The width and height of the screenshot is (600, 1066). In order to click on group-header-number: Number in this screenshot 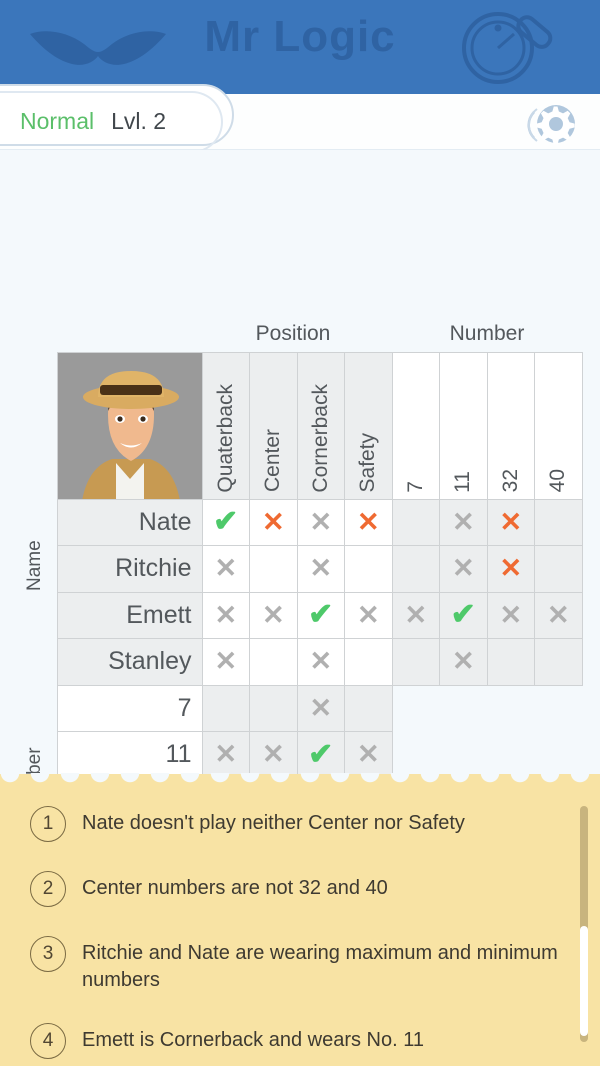, I will do `click(487, 333)`.